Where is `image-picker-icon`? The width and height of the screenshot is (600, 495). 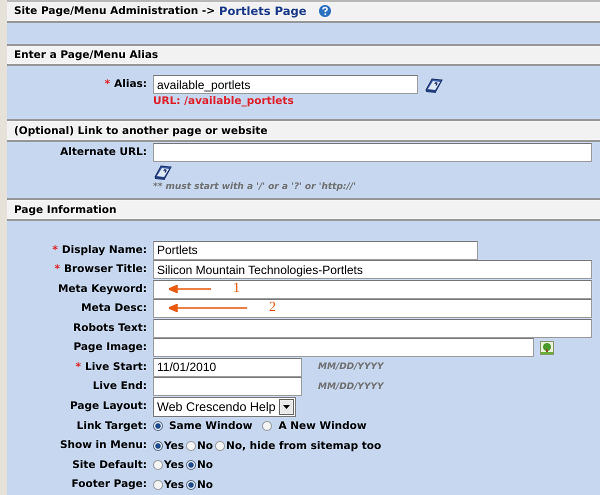
image-picker-icon is located at coordinates (547, 347).